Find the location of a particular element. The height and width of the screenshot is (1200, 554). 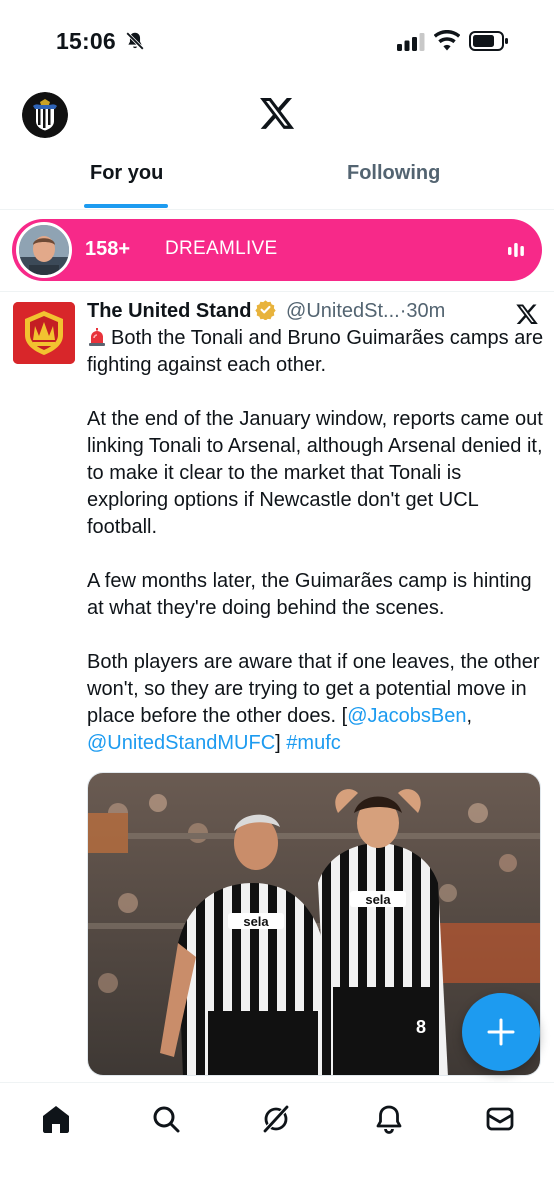

live-host-avatar is located at coordinates (44, 250).